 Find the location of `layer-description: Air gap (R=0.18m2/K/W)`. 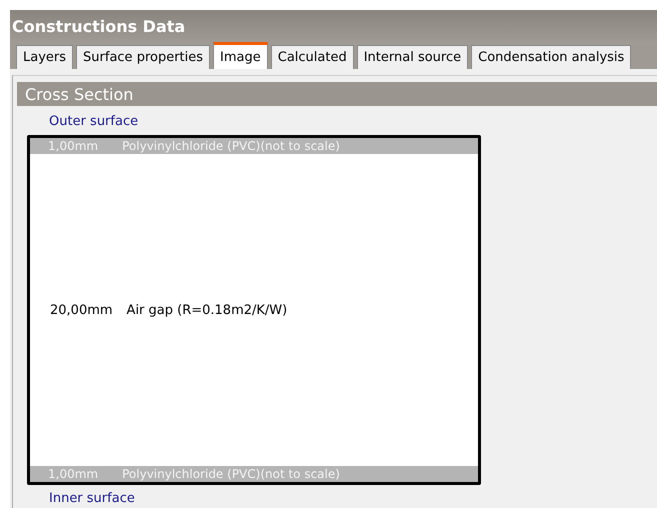

layer-description: Air gap (R=0.18m2/K/W) is located at coordinates (207, 310).